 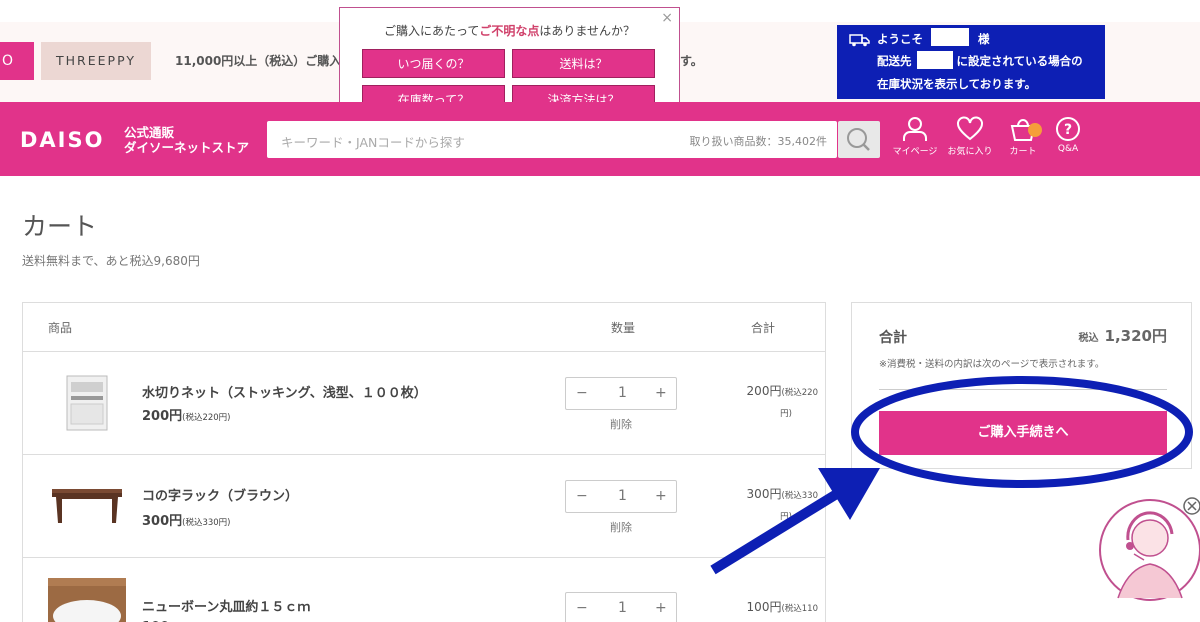 What do you see at coordinates (992, 364) in the screenshot?
I see `tax-note: ※消費税・送料の内訳は次のページで表示されます。` at bounding box center [992, 364].